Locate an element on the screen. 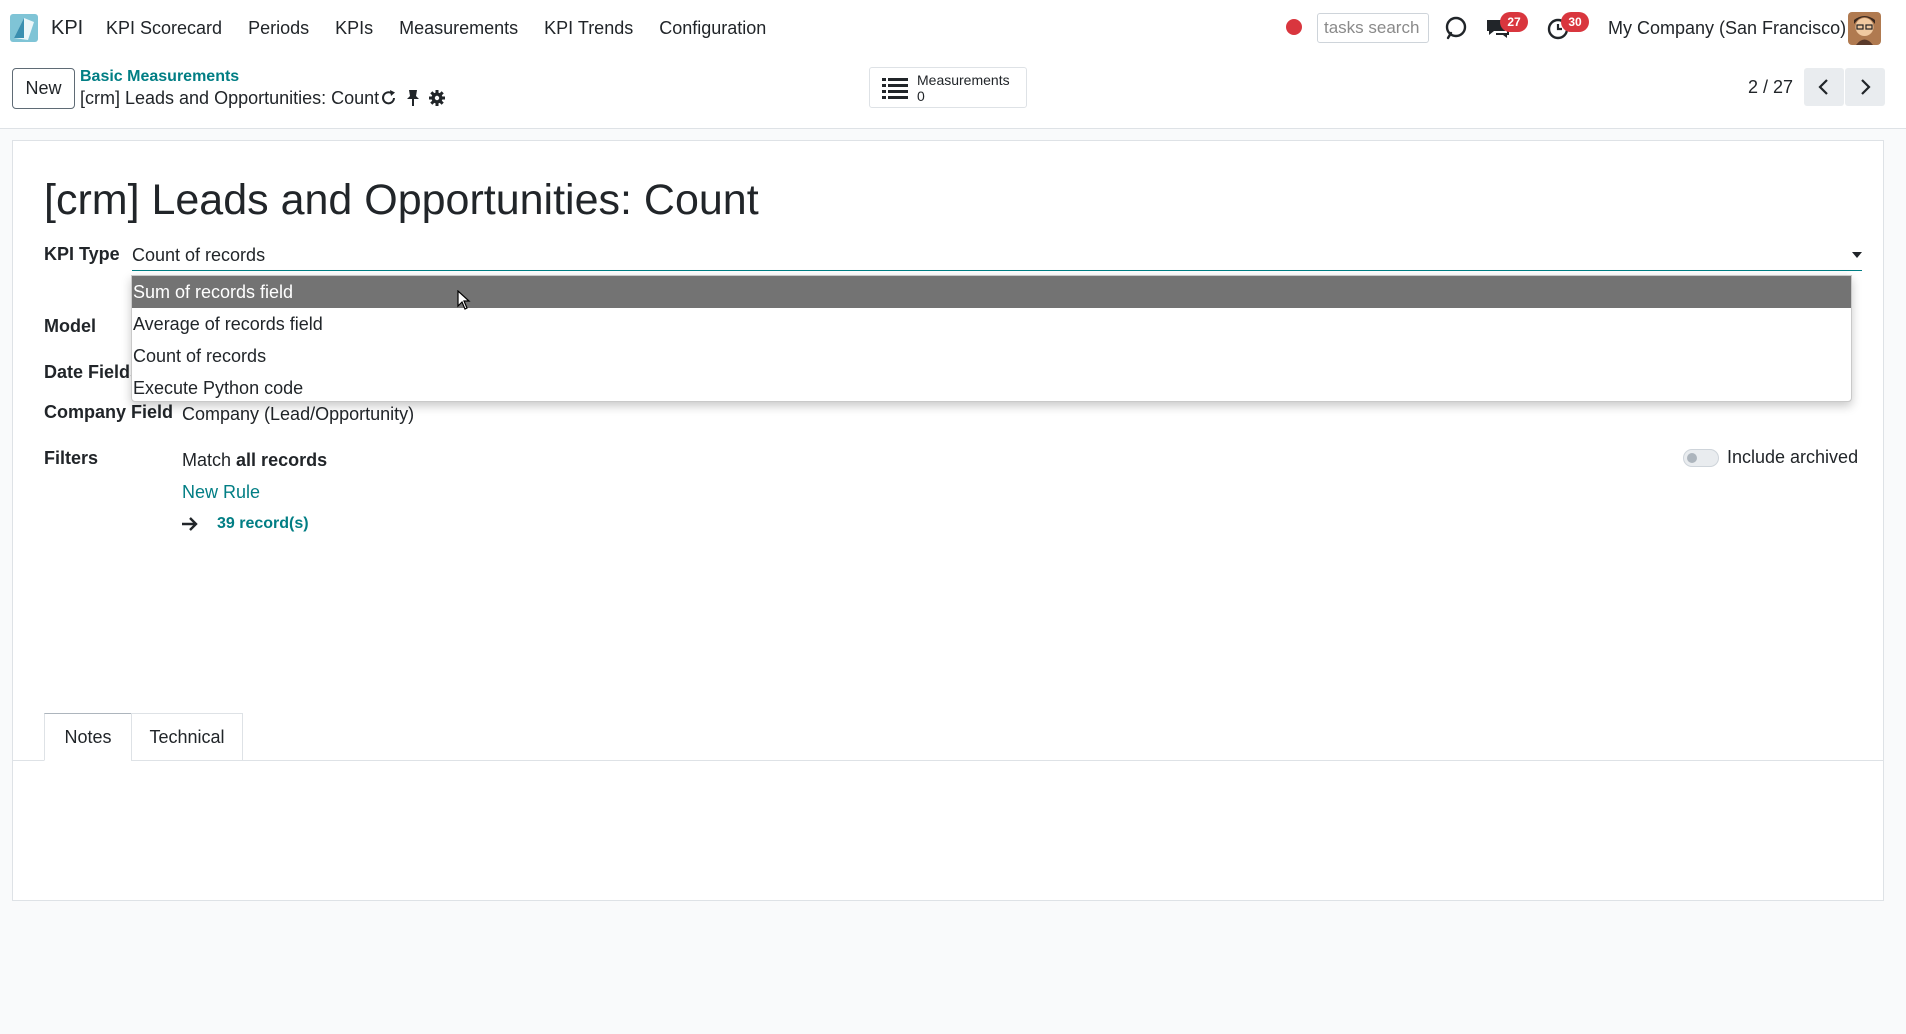 The width and height of the screenshot is (1906, 1034). new-rule-link: New Rule is located at coordinates (221, 492).